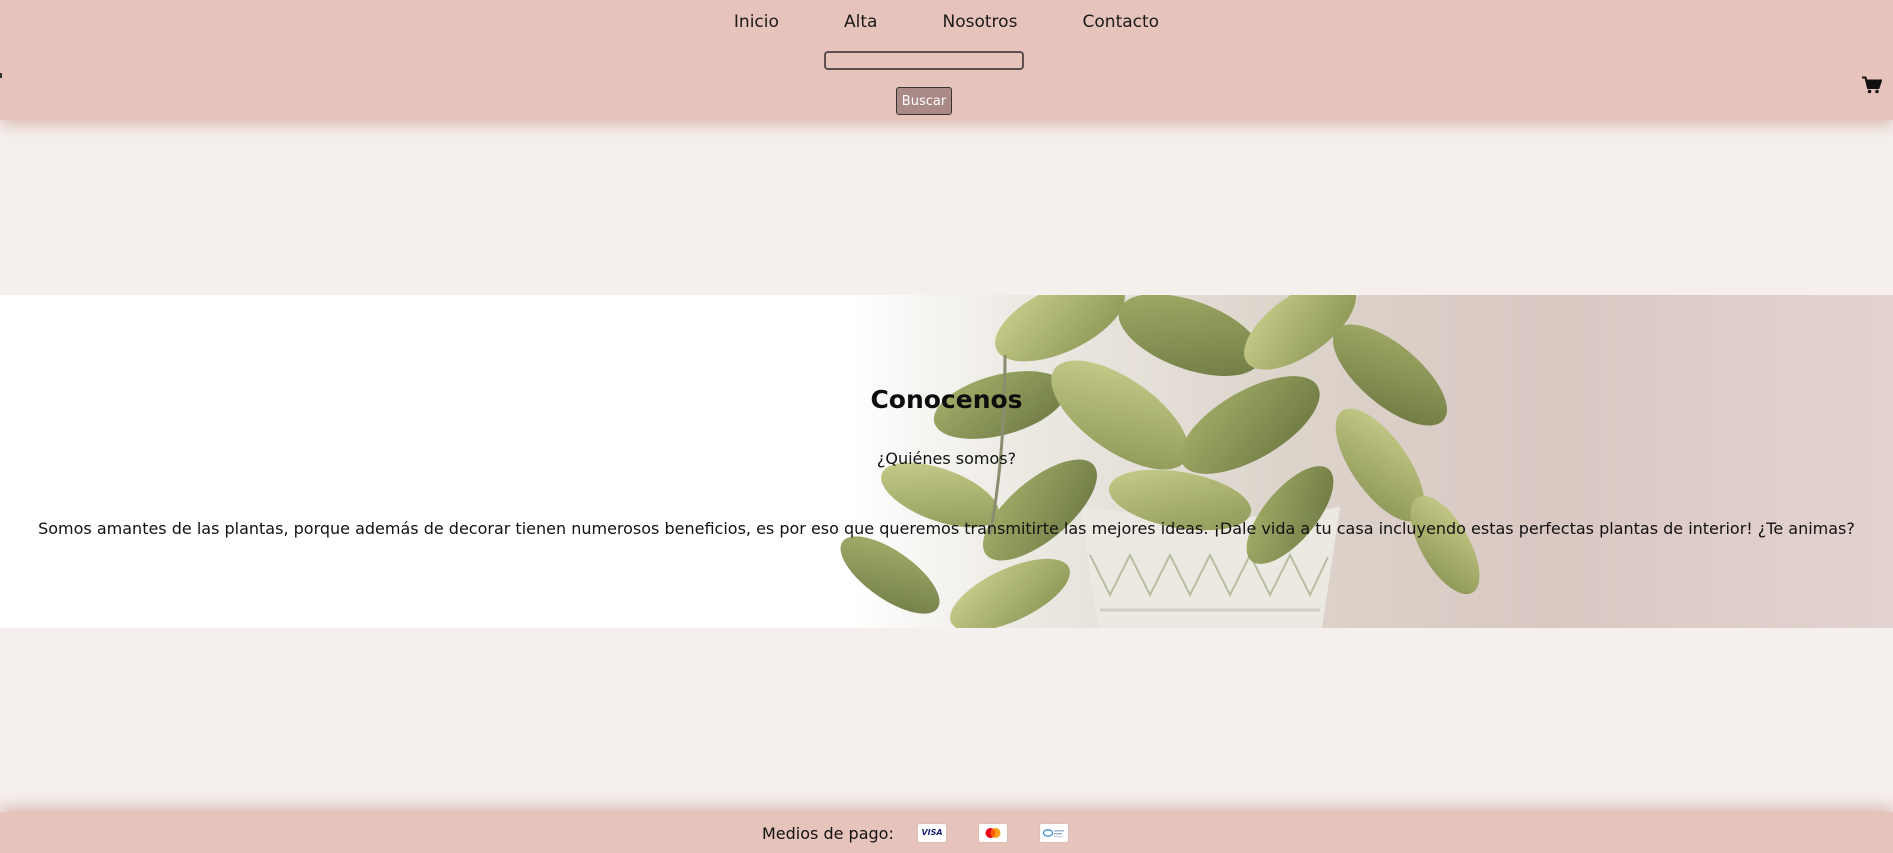 The width and height of the screenshot is (1893, 853). What do you see at coordinates (1121, 22) in the screenshot?
I see `nav-link-contacto: Contacto` at bounding box center [1121, 22].